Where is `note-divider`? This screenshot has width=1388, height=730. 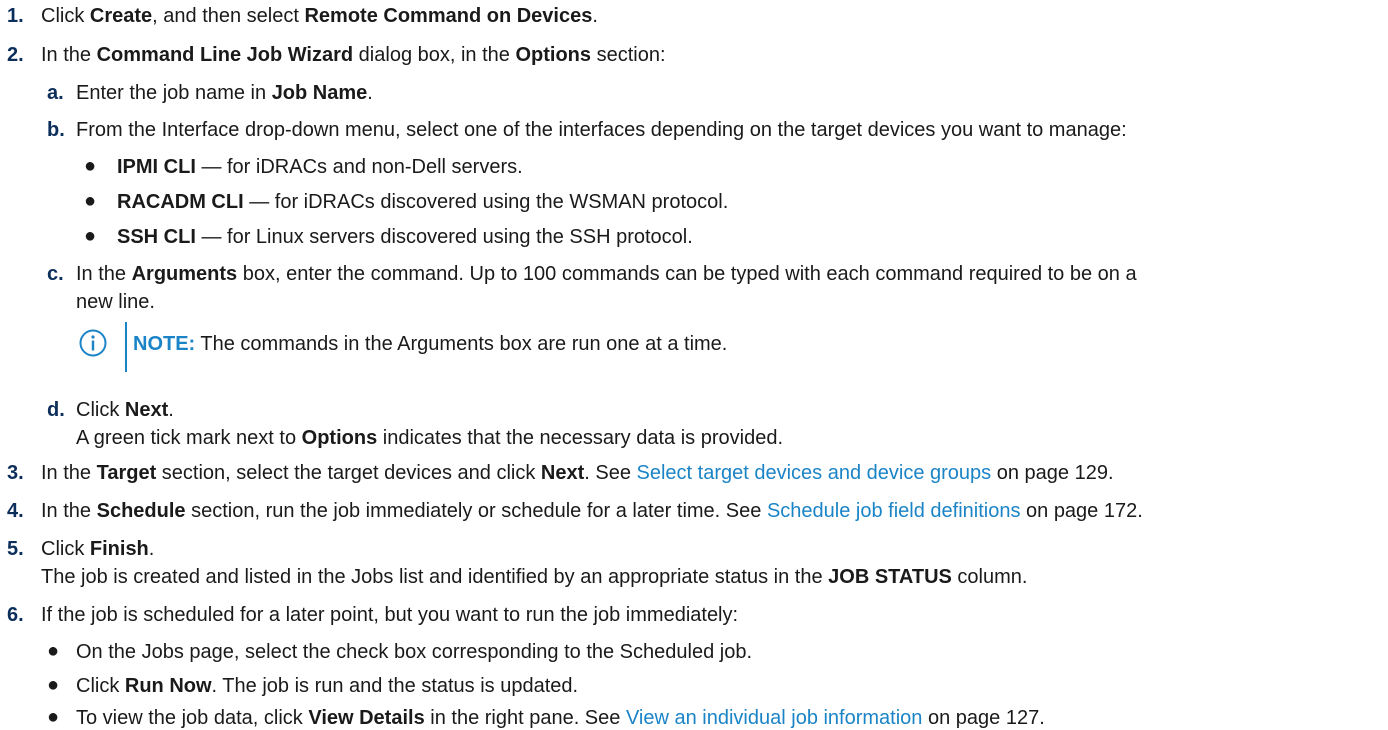 note-divider is located at coordinates (126, 347).